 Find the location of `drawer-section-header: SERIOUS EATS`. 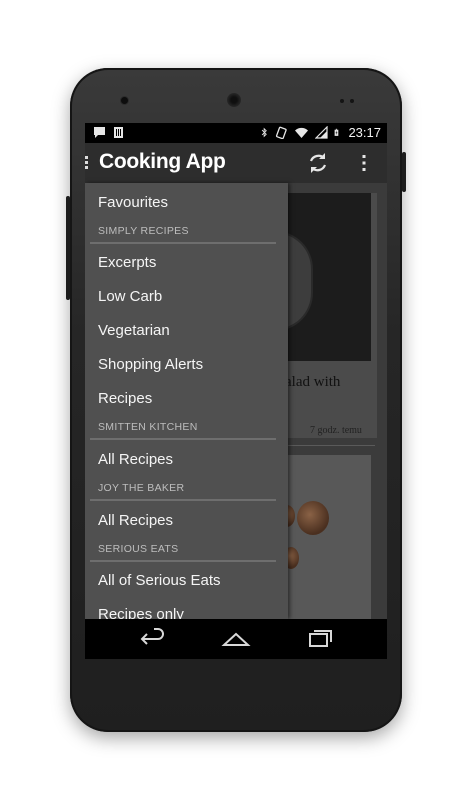

drawer-section-header: SERIOUS EATS is located at coordinates (138, 549).